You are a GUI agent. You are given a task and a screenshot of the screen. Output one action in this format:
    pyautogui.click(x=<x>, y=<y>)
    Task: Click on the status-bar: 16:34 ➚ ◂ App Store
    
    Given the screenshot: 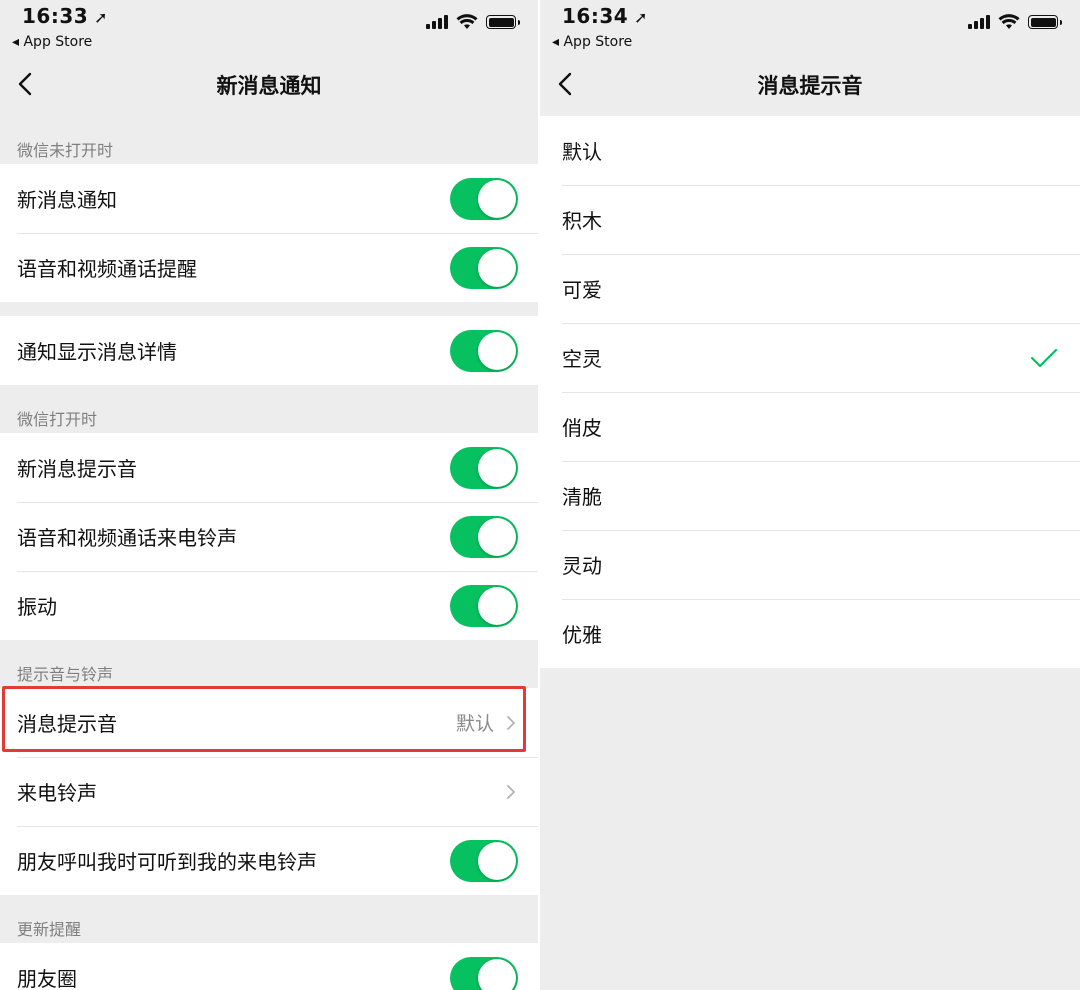 What is the action you would take?
    pyautogui.click(x=810, y=27)
    